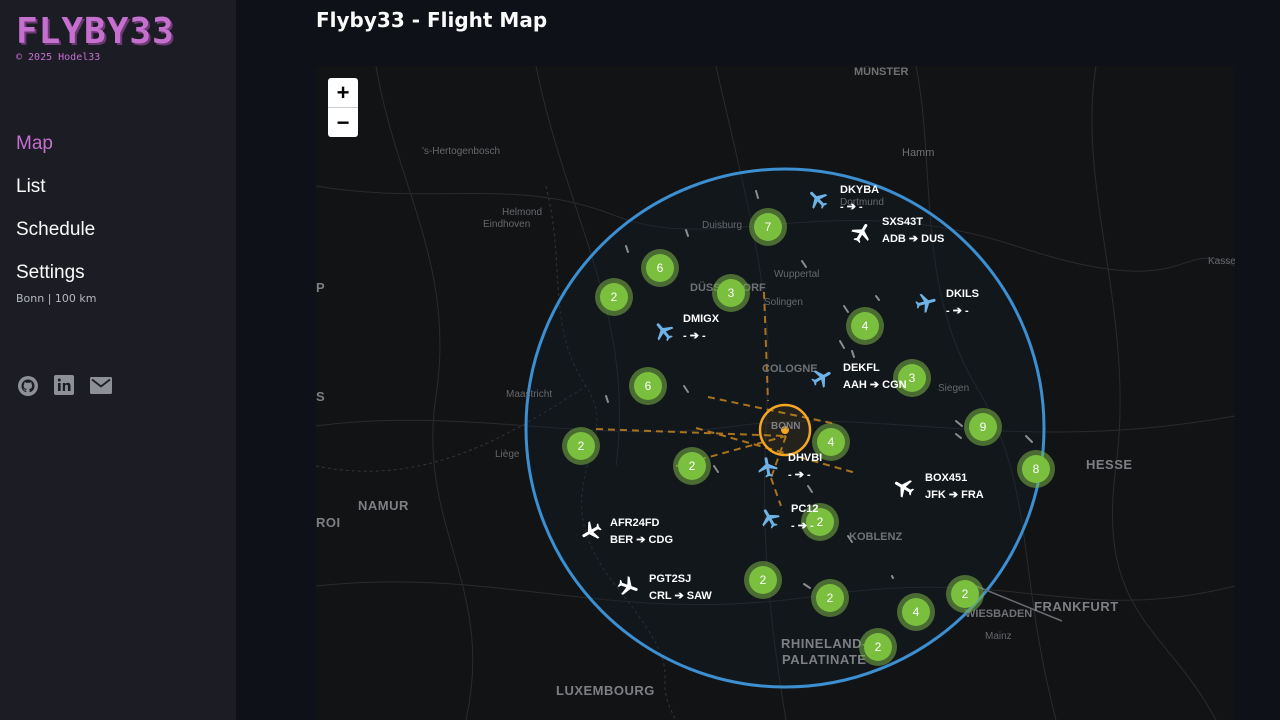 The width and height of the screenshot is (1280, 720). What do you see at coordinates (507, 454) in the screenshot?
I see `place-label: Liège` at bounding box center [507, 454].